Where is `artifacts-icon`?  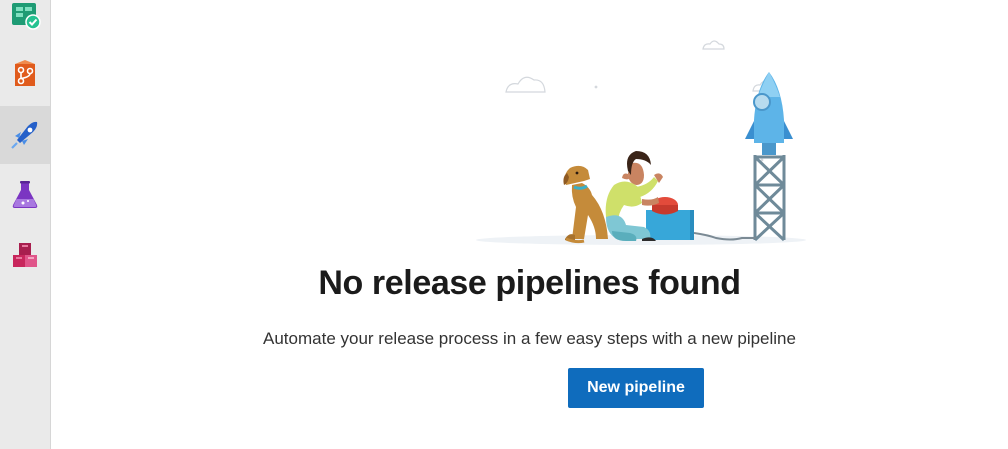 artifacts-icon is located at coordinates (25, 255).